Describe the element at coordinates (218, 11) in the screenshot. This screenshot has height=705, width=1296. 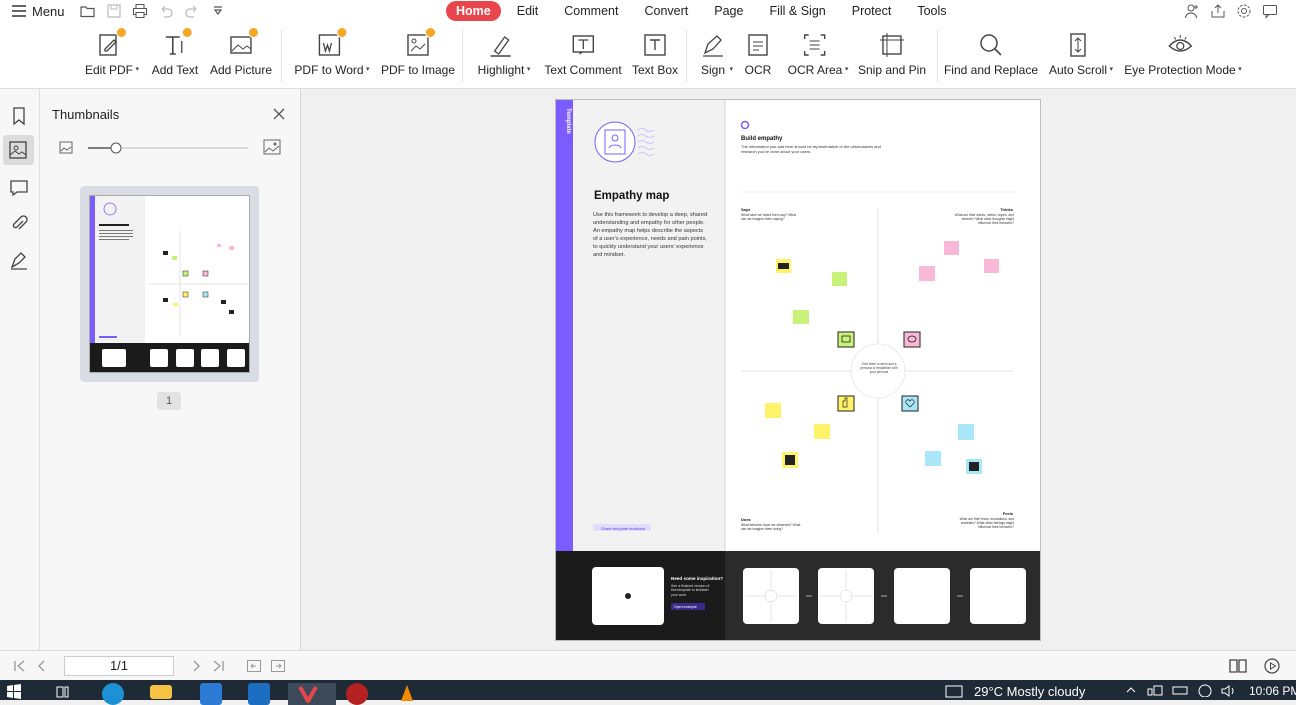
I see `customize-dropdown-icon` at that location.